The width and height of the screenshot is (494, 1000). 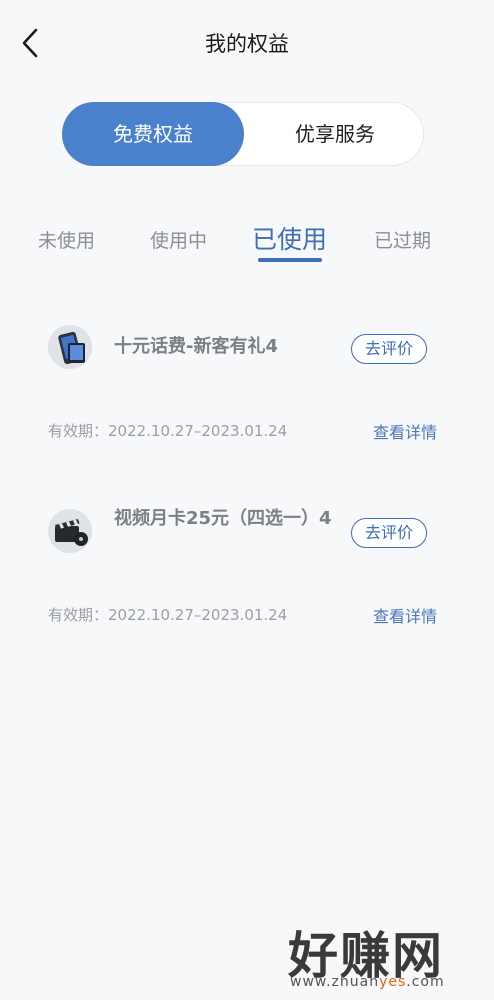 I want to click on film-icon, so click(x=70, y=531).